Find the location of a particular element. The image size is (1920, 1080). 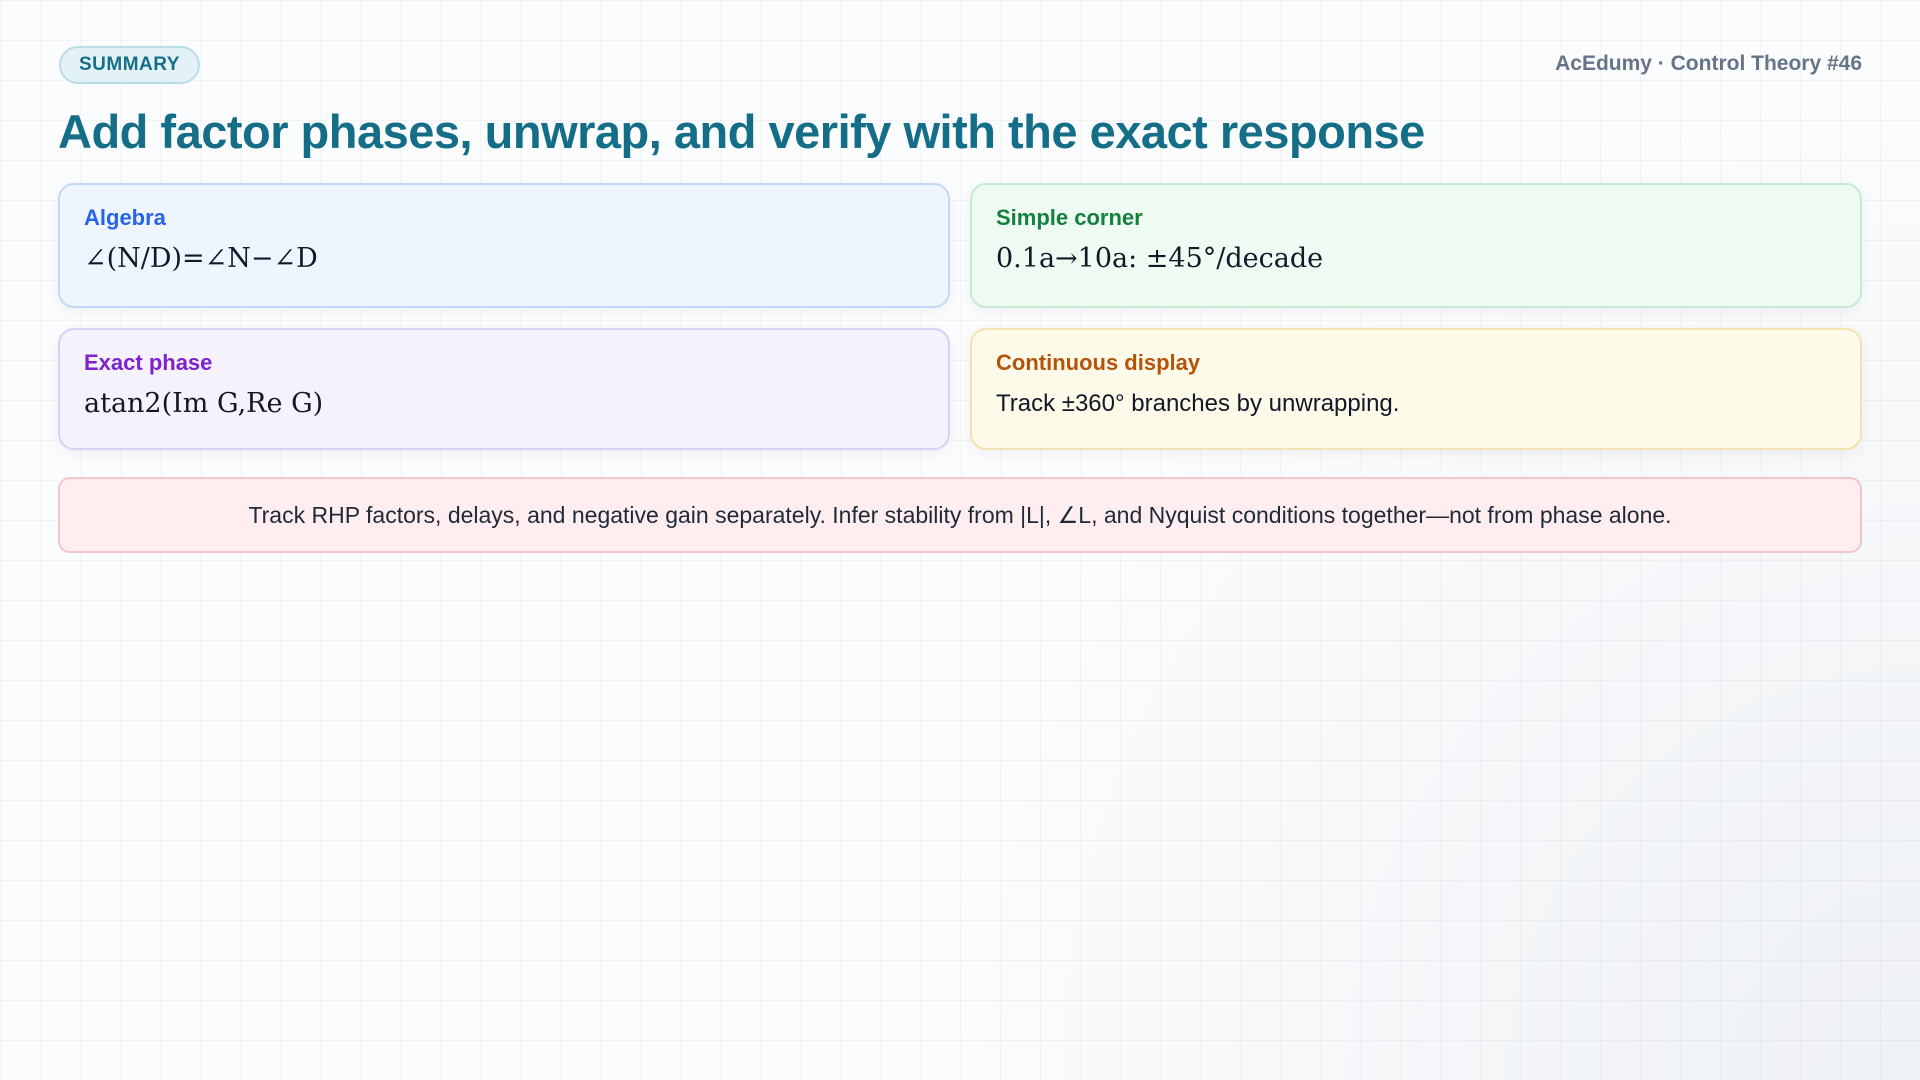

card-exact-phase: Exact phase atan2(Im G,Re G) is located at coordinates (504, 389).